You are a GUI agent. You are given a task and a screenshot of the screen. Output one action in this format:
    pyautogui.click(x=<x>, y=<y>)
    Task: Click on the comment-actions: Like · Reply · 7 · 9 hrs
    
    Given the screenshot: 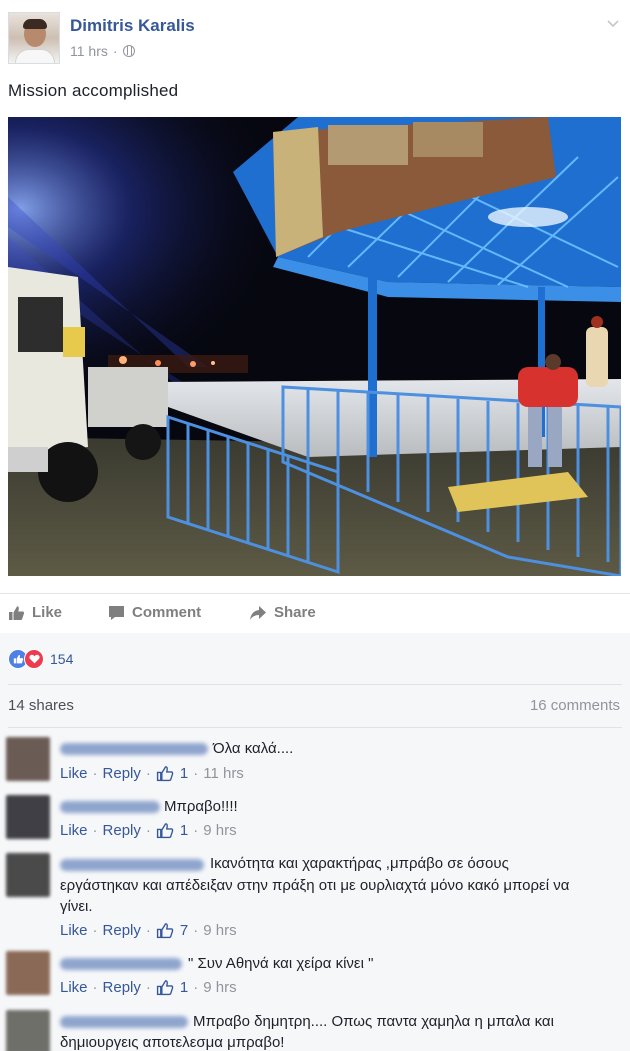 What is the action you would take?
    pyautogui.click(x=148, y=930)
    